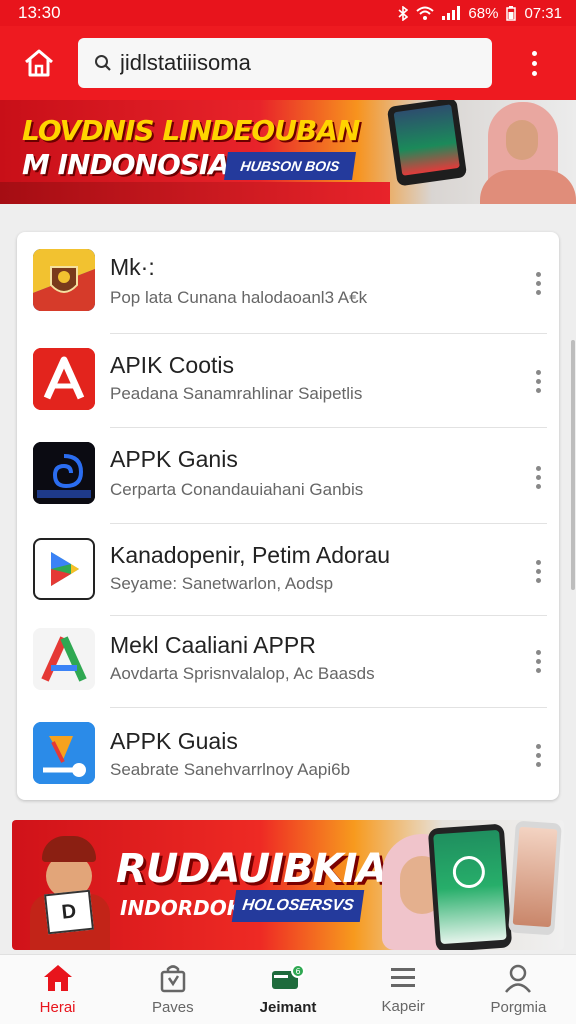 The width and height of the screenshot is (576, 1024). I want to click on battery-icon, so click(511, 13).